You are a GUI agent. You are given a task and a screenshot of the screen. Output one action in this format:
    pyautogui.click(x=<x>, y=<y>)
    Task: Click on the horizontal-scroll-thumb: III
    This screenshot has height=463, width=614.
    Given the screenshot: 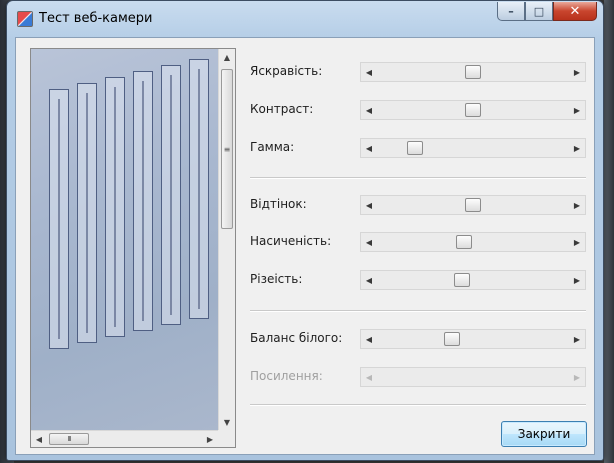 What is the action you would take?
    pyautogui.click(x=69, y=439)
    